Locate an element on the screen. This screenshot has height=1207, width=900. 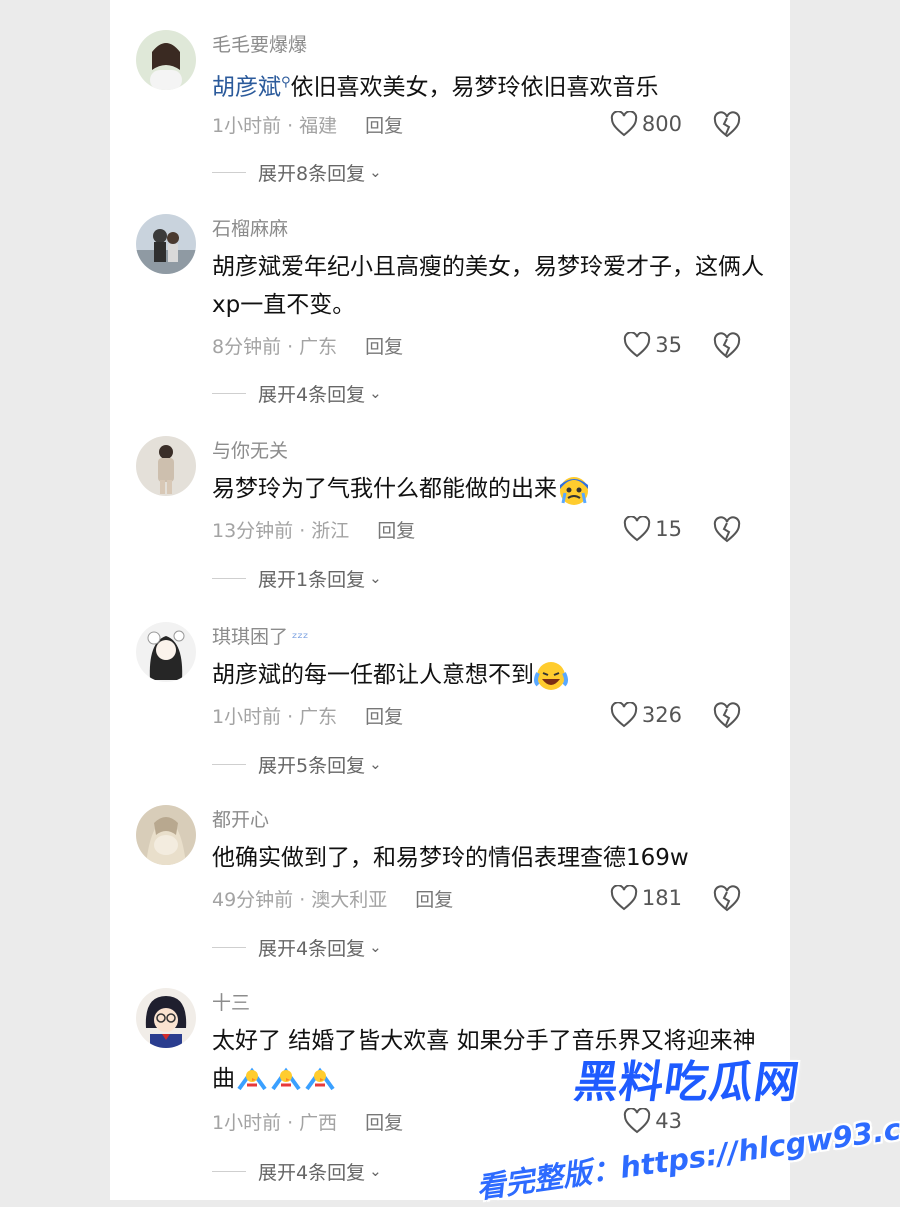
like-button: 35 is located at coordinates (652, 345).